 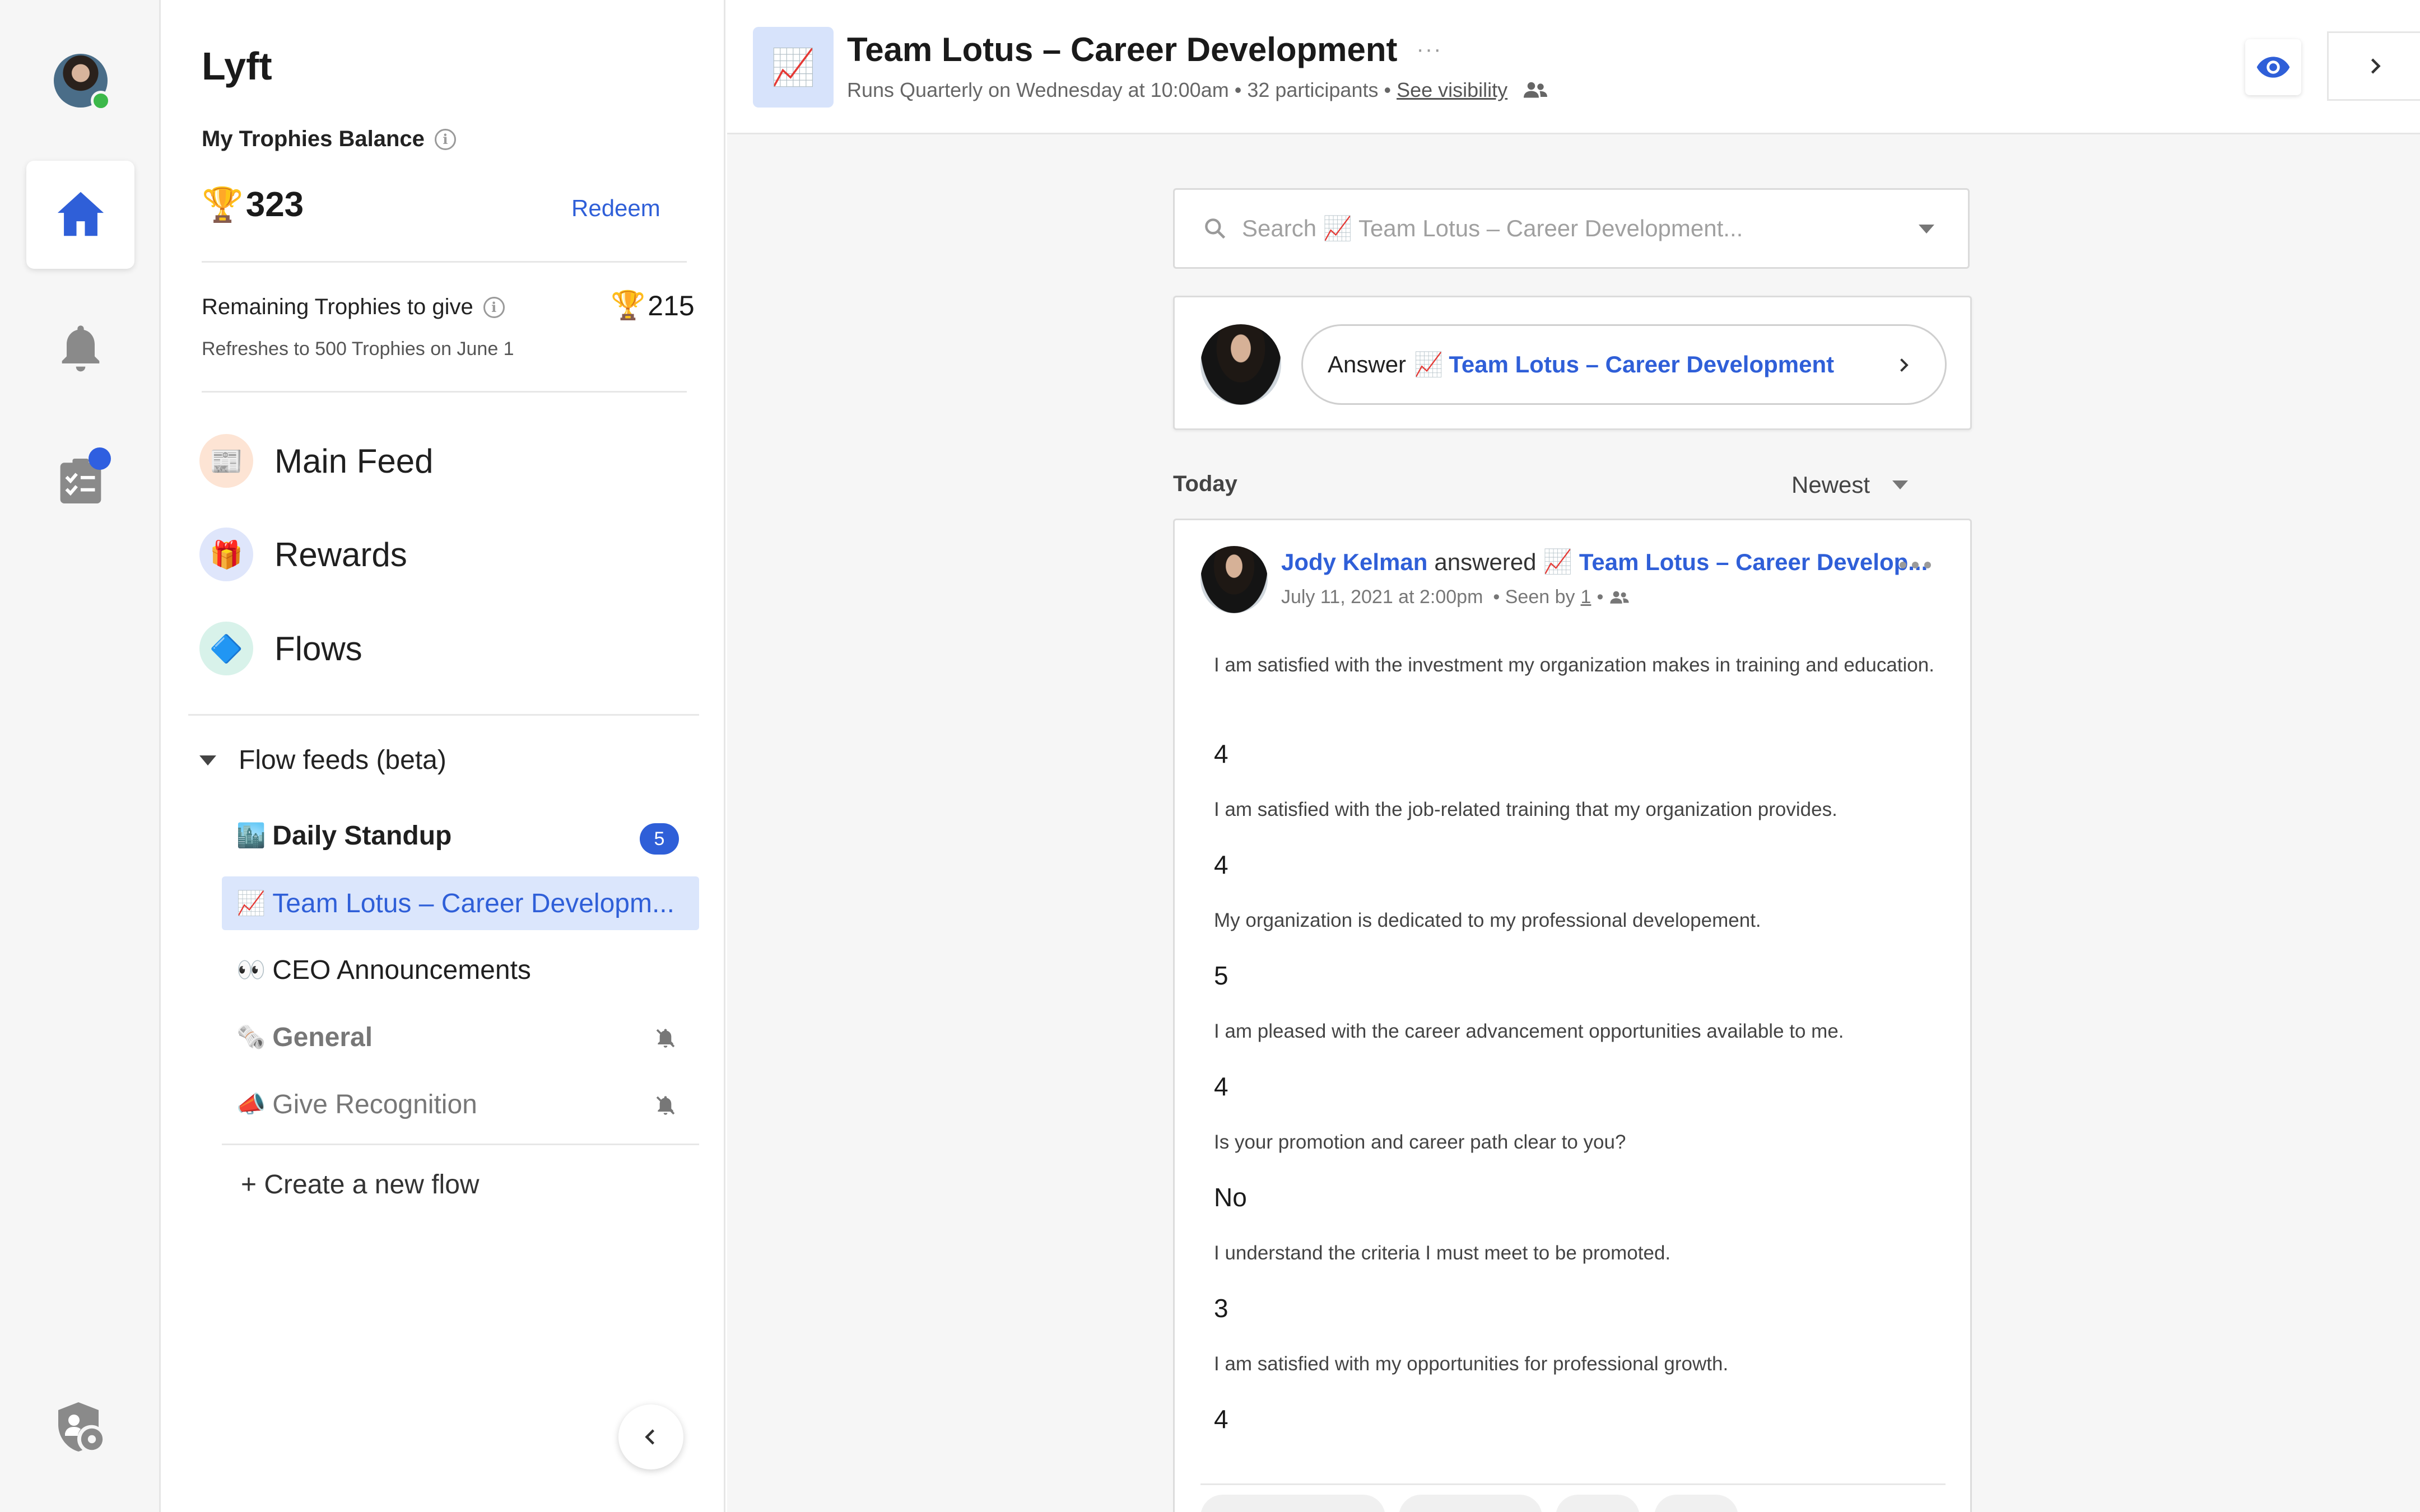 What do you see at coordinates (313, 139) in the screenshot?
I see `trophies-balance-text: My Trophies Balance` at bounding box center [313, 139].